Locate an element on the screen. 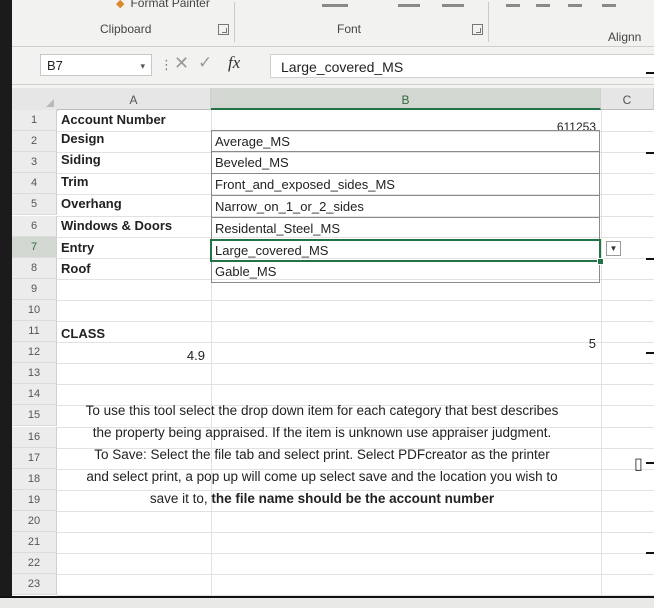 Image resolution: width=654 pixels, height=608 pixels. format-painter-label: Format Painter is located at coordinates (170, 5).